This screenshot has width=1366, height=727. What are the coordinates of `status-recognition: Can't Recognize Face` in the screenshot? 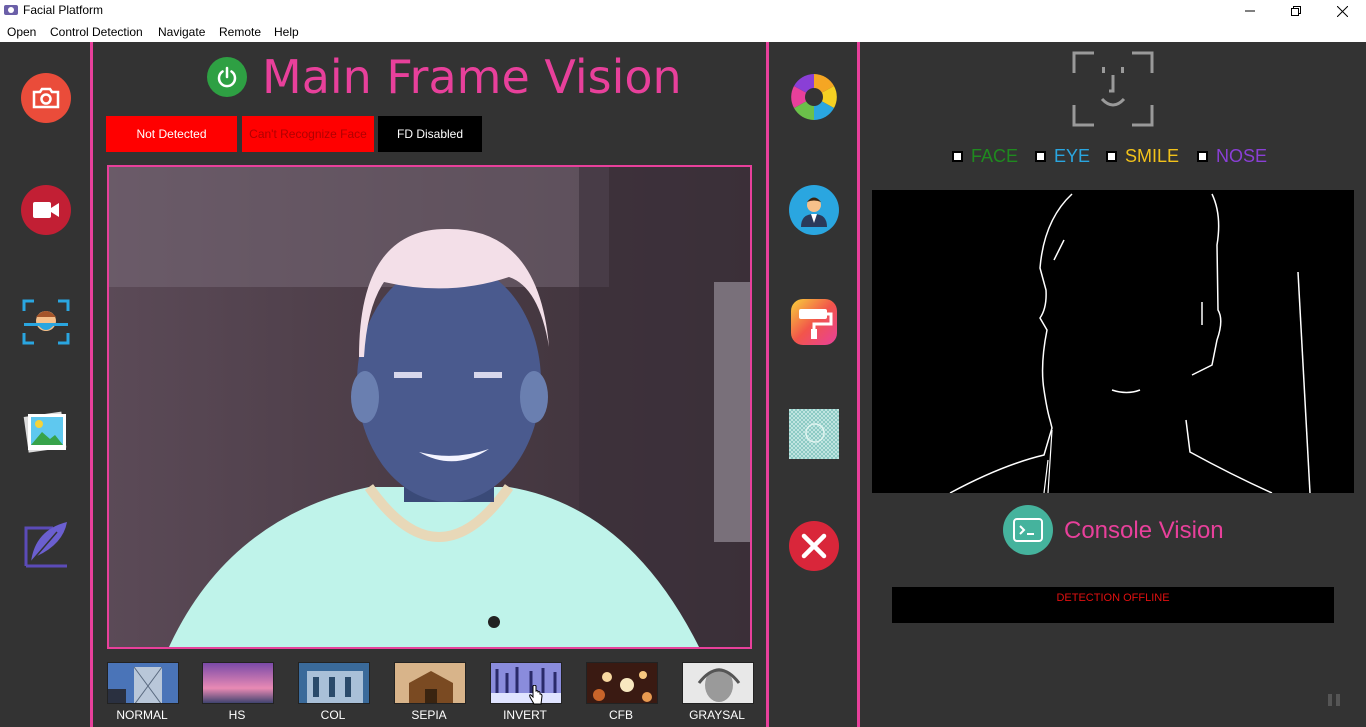 It's located at (308, 134).